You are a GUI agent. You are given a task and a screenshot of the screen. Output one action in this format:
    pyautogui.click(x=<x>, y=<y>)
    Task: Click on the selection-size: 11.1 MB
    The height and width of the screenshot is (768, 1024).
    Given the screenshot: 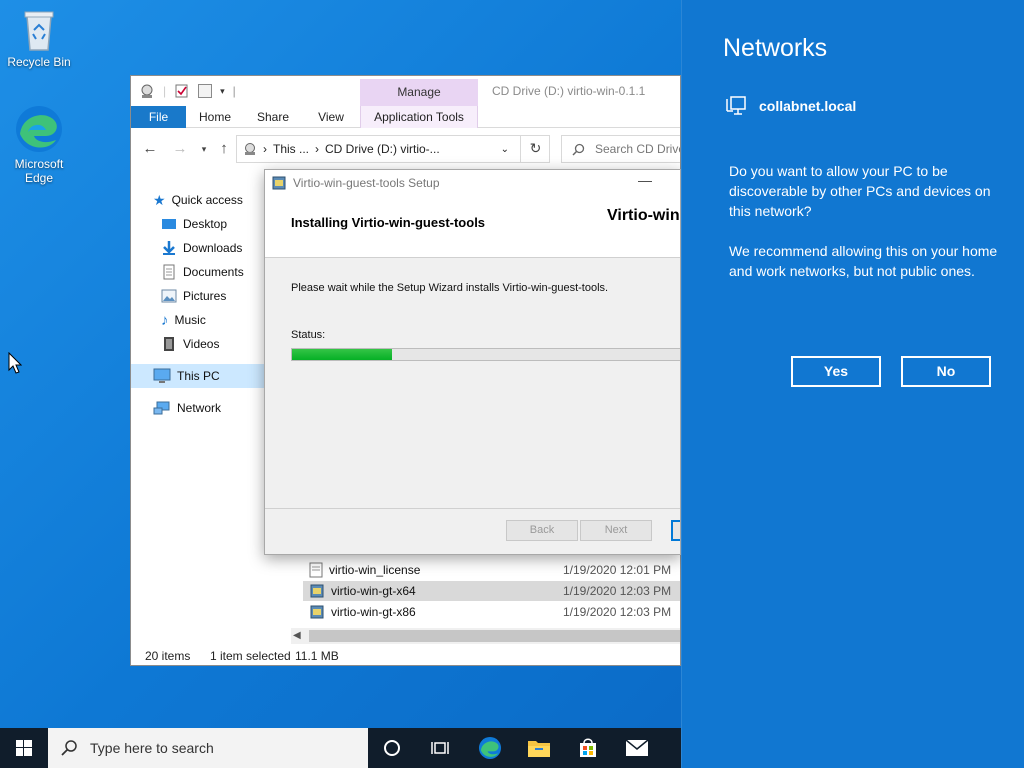 What is the action you would take?
    pyautogui.click(x=317, y=656)
    